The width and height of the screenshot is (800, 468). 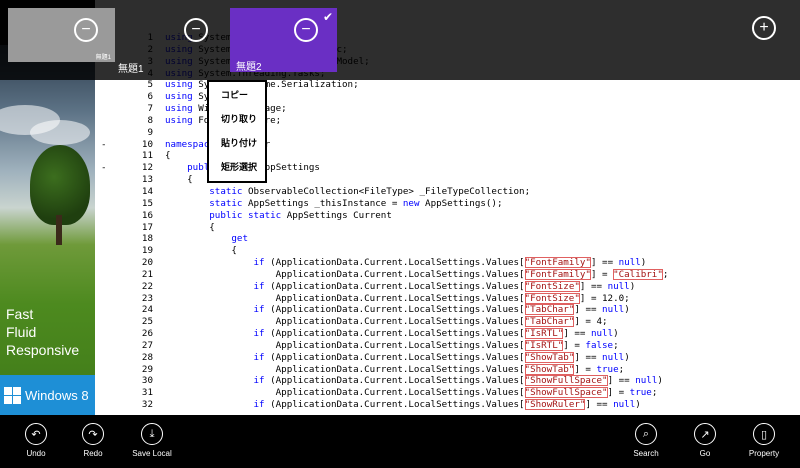 What do you see at coordinates (381, 228) in the screenshot?
I see `code-line: 17 {` at bounding box center [381, 228].